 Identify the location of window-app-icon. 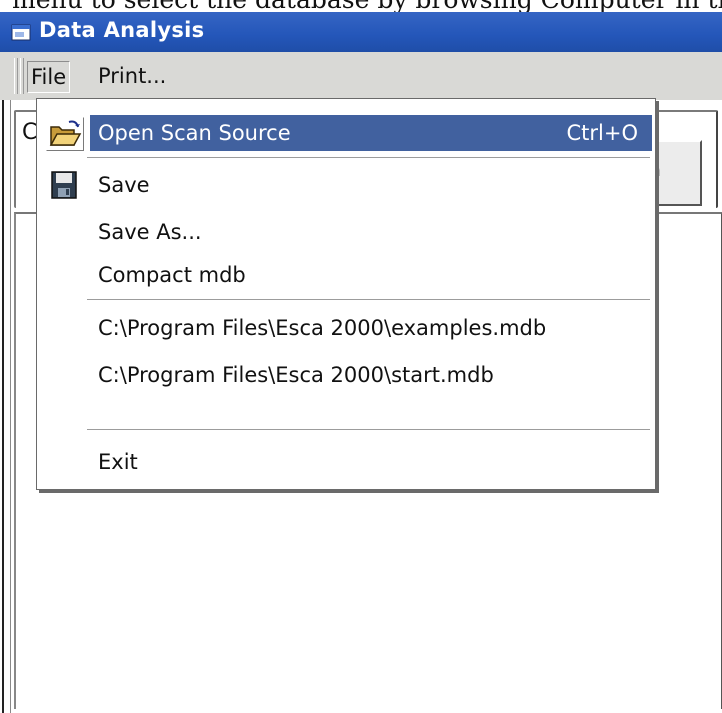
(21, 32).